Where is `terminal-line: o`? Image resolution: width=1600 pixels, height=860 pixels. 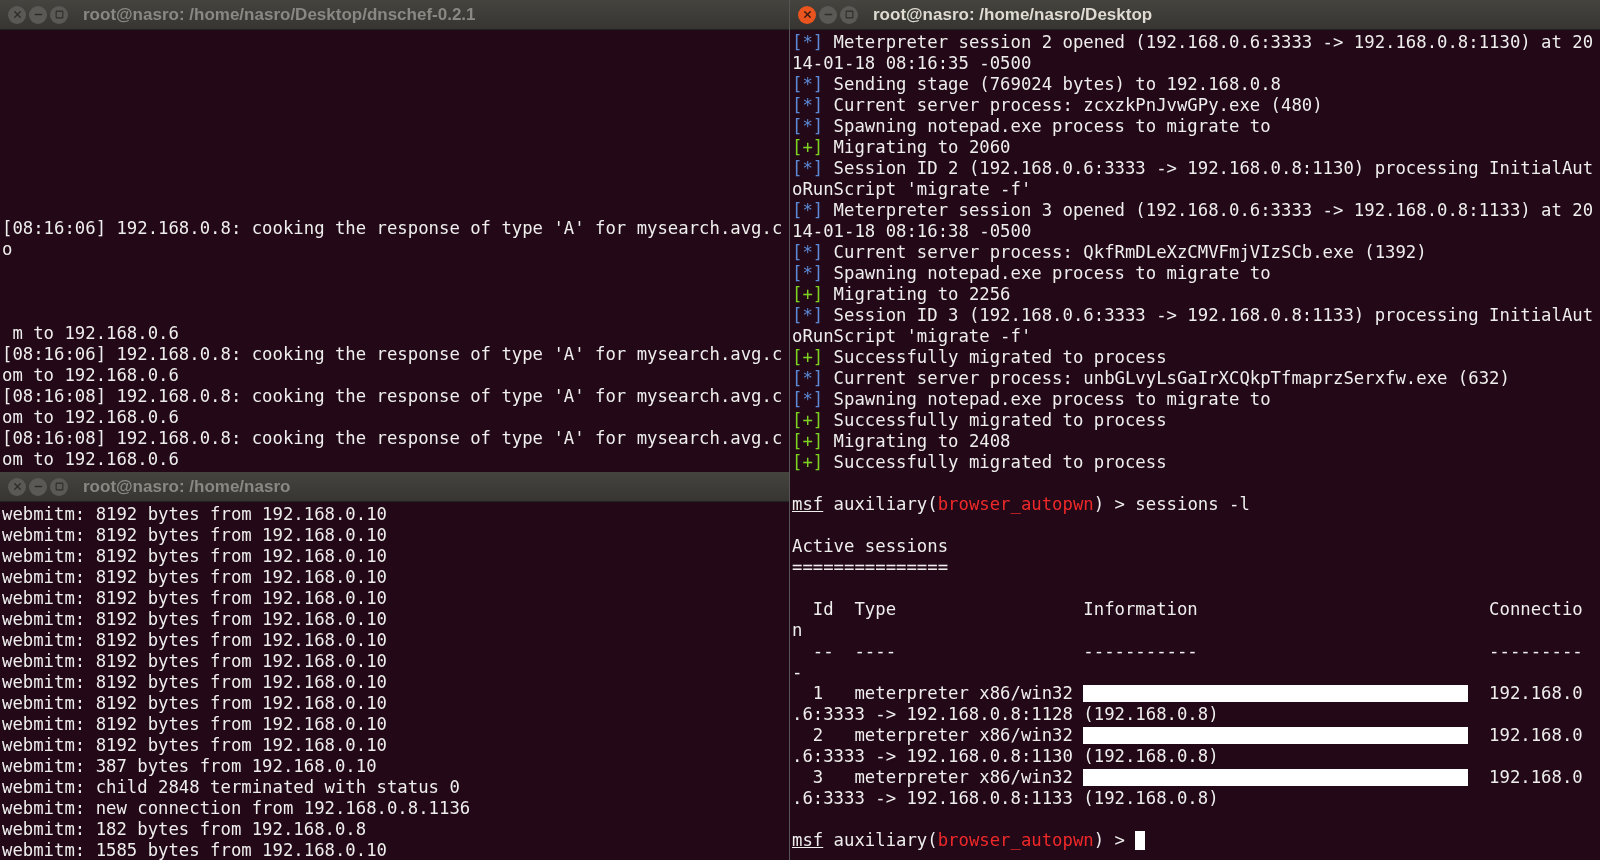 terminal-line: o is located at coordinates (7, 249).